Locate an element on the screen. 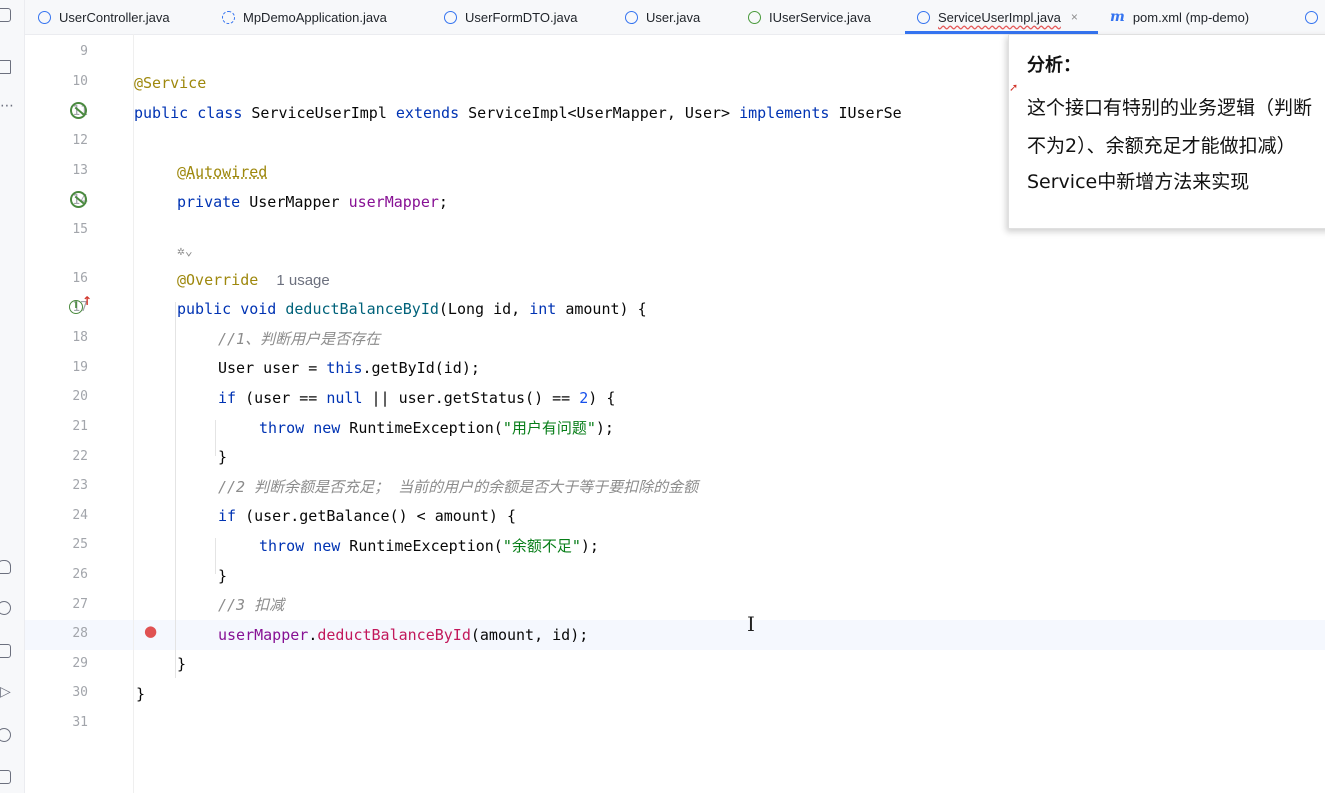 The height and width of the screenshot is (793, 1325). code-line-29: } is located at coordinates (181, 664).